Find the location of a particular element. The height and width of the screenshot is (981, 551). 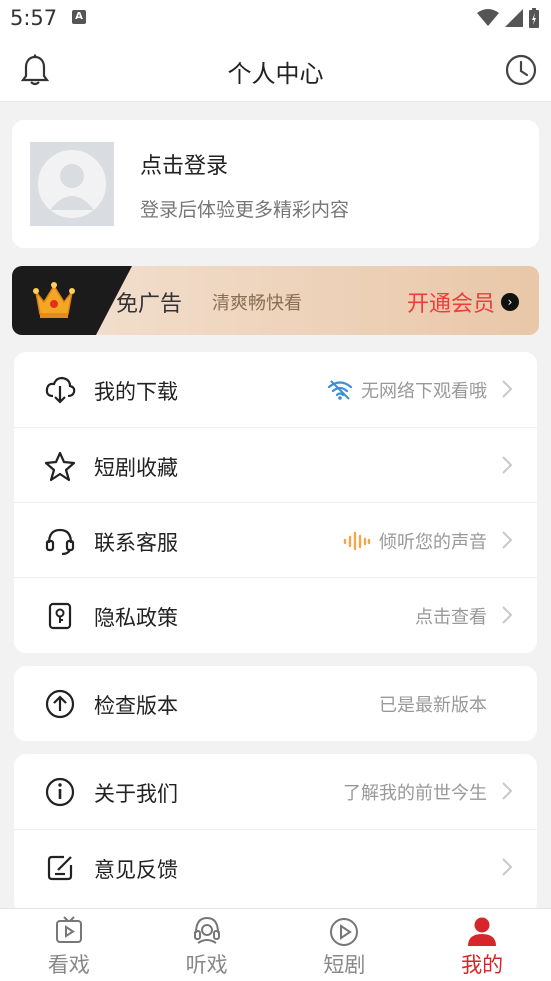

vip-main-text: 免广告 is located at coordinates (149, 304).